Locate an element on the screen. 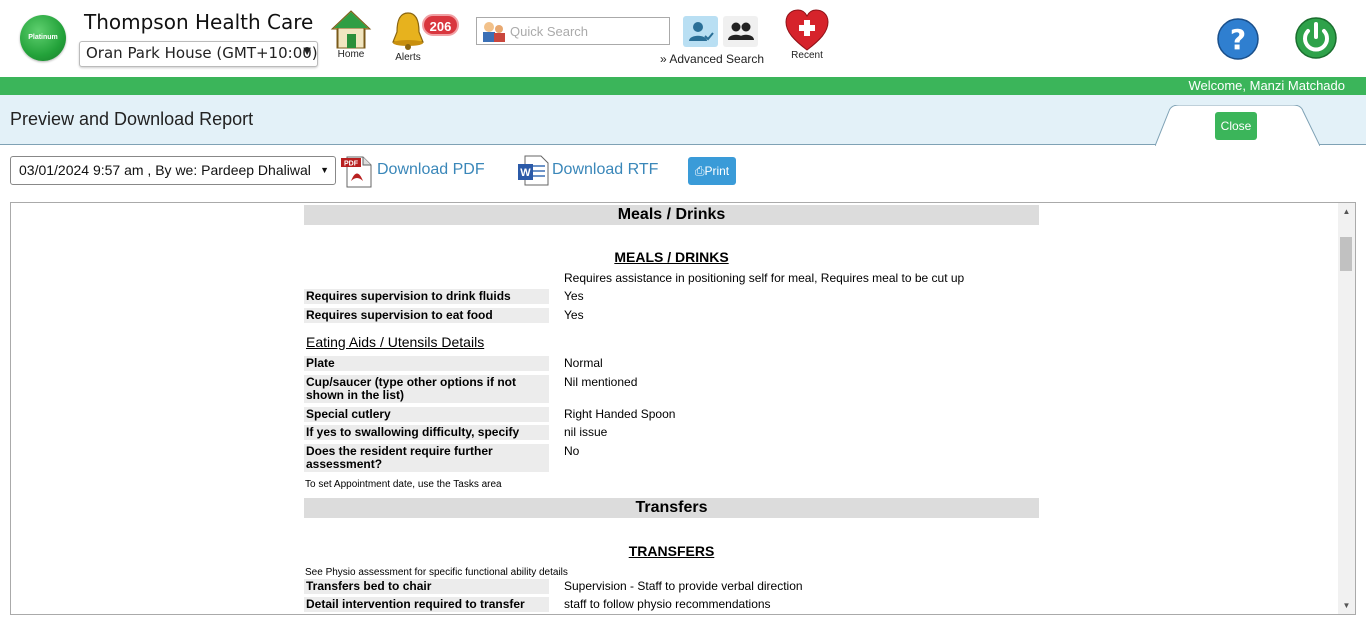  recent-label: Recent is located at coordinates (807, 55).